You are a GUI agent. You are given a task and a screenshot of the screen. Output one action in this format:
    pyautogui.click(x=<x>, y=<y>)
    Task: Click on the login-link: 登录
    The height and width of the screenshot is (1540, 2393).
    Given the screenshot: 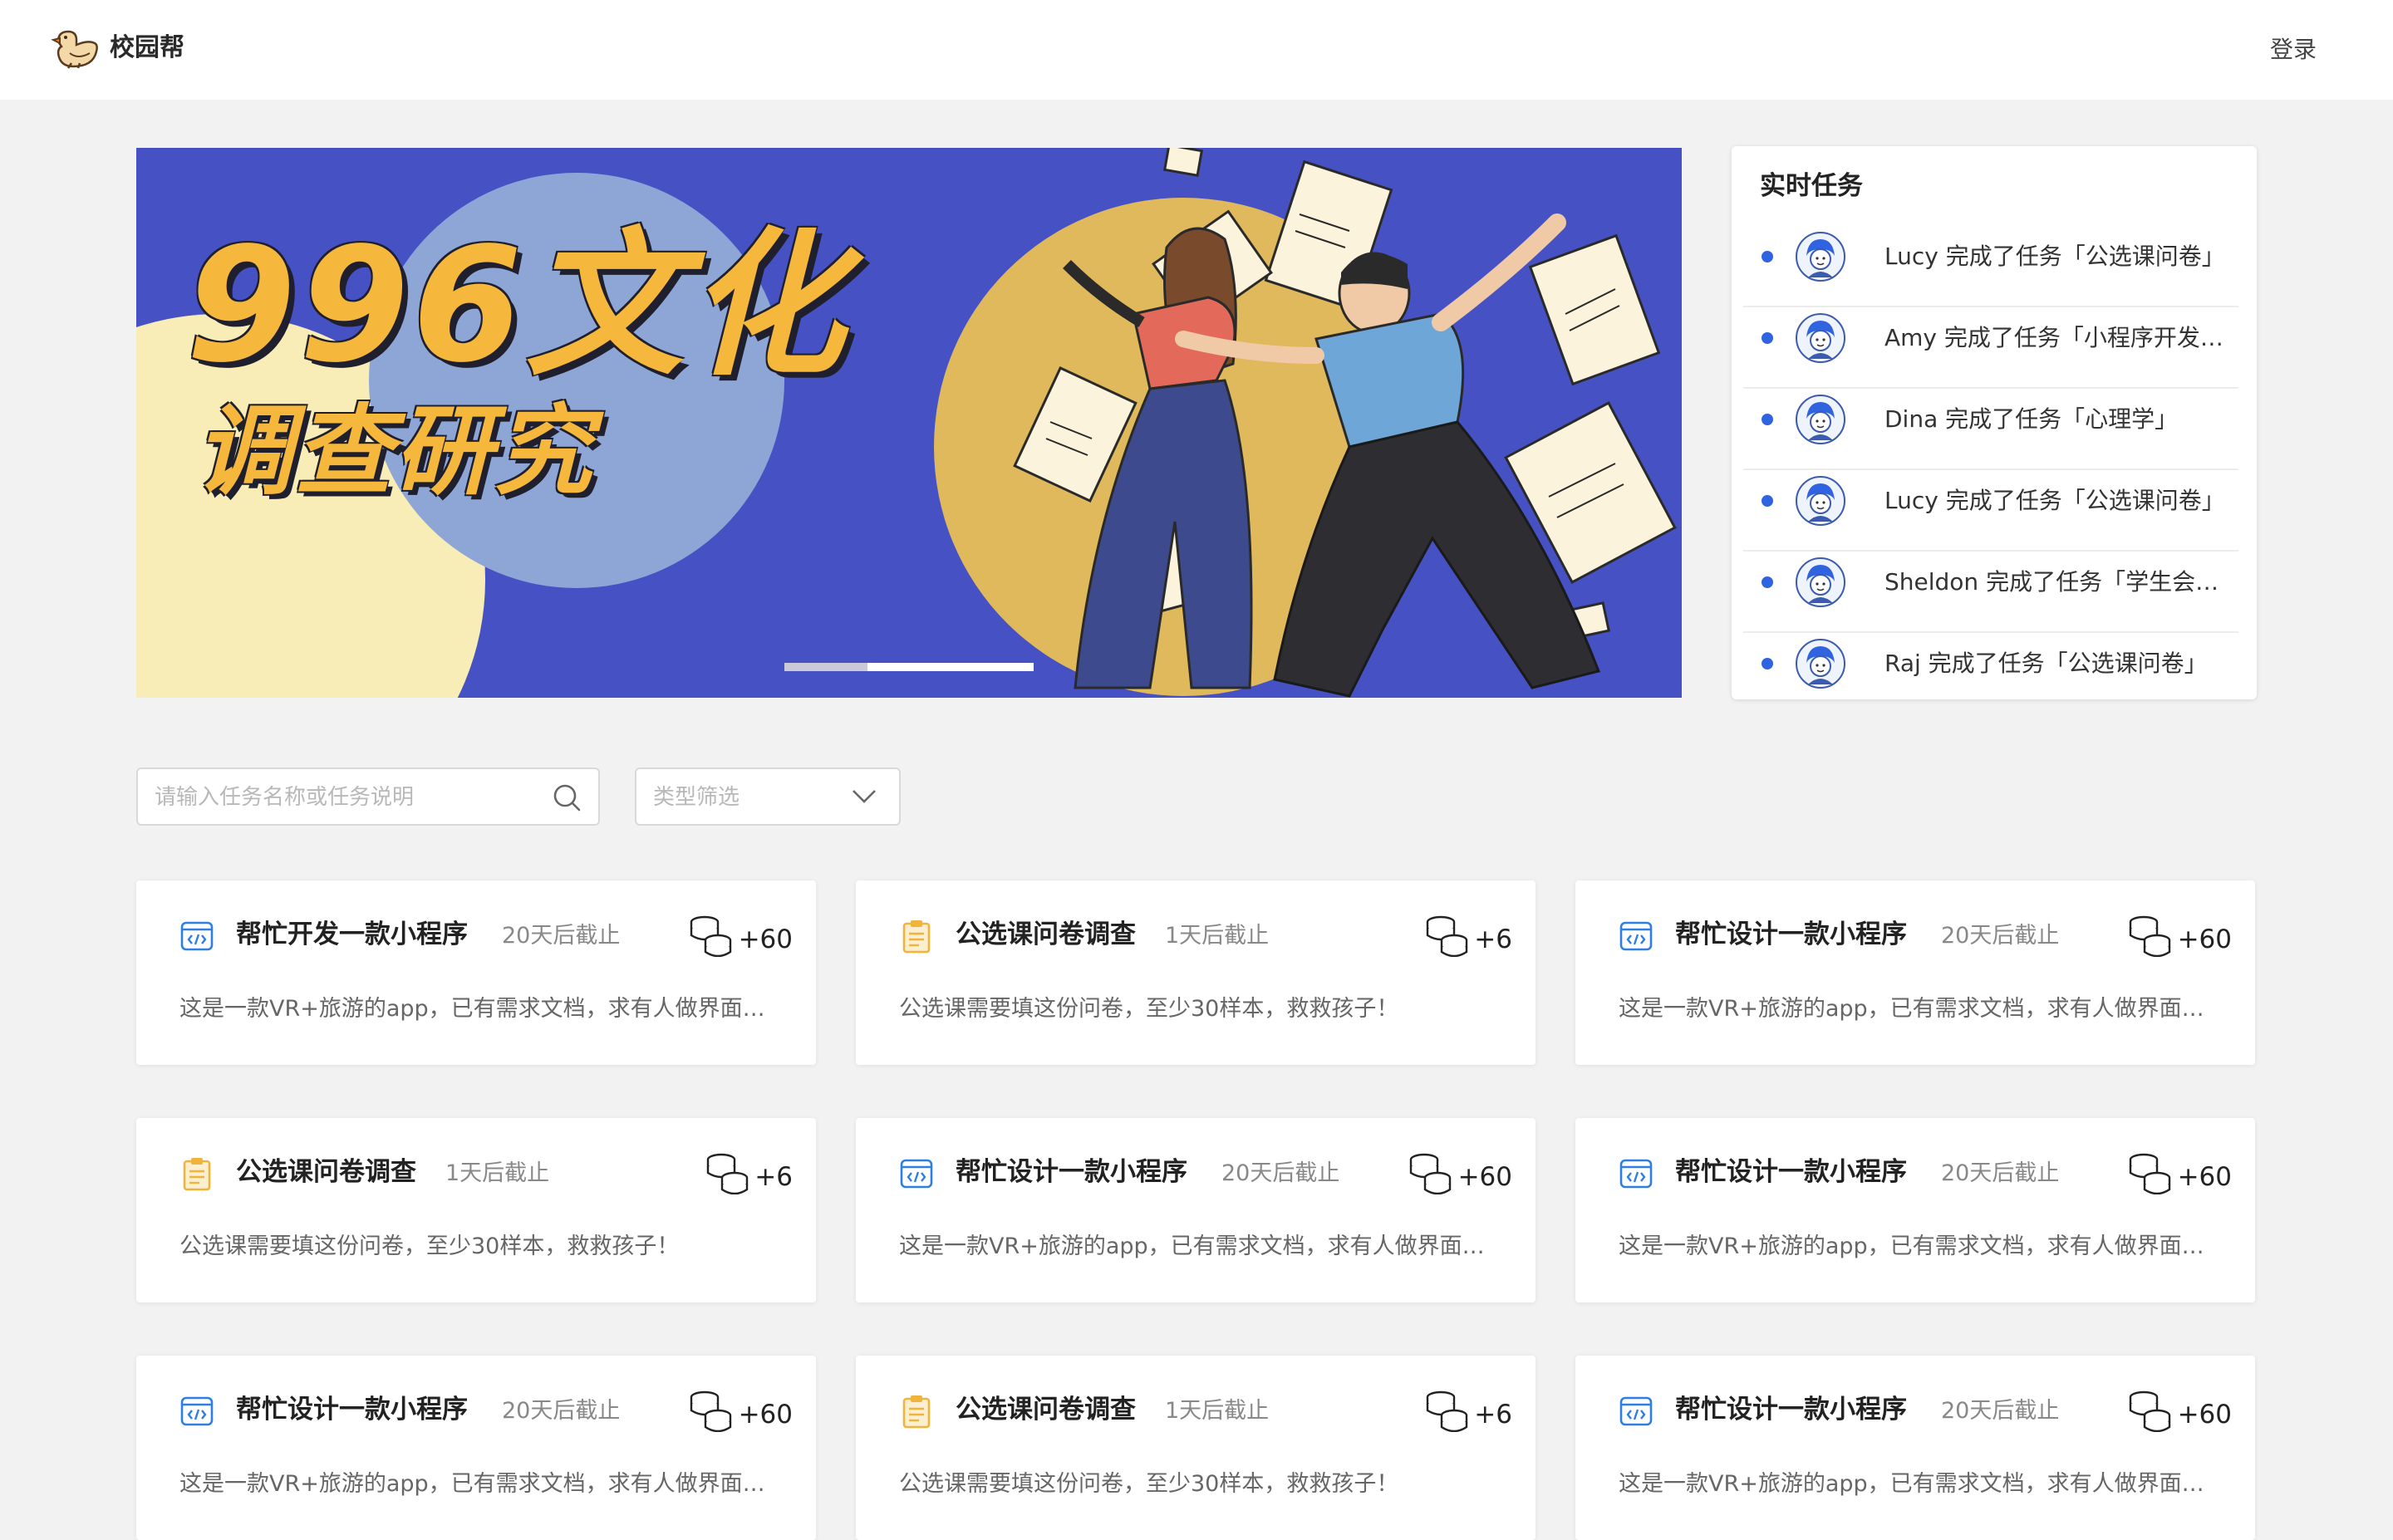 What is the action you would take?
    pyautogui.click(x=2293, y=50)
    